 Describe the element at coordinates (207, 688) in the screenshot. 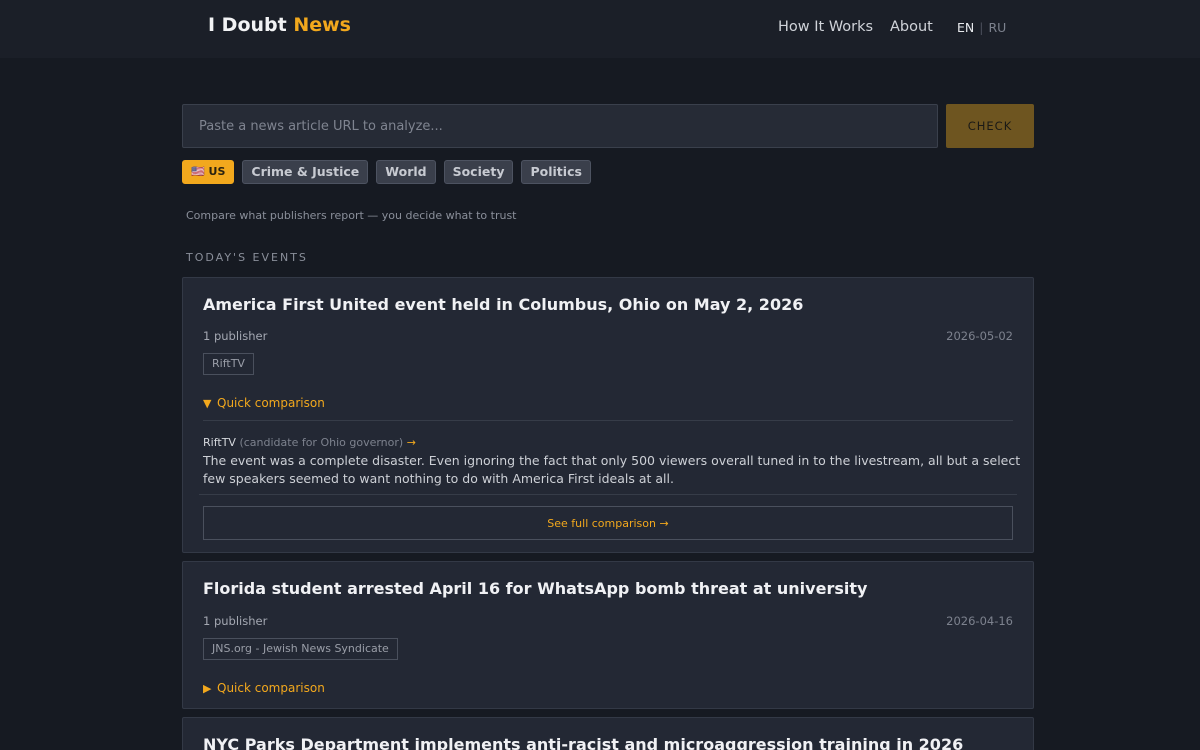

I see `chevron-right-icon: ▶` at that location.